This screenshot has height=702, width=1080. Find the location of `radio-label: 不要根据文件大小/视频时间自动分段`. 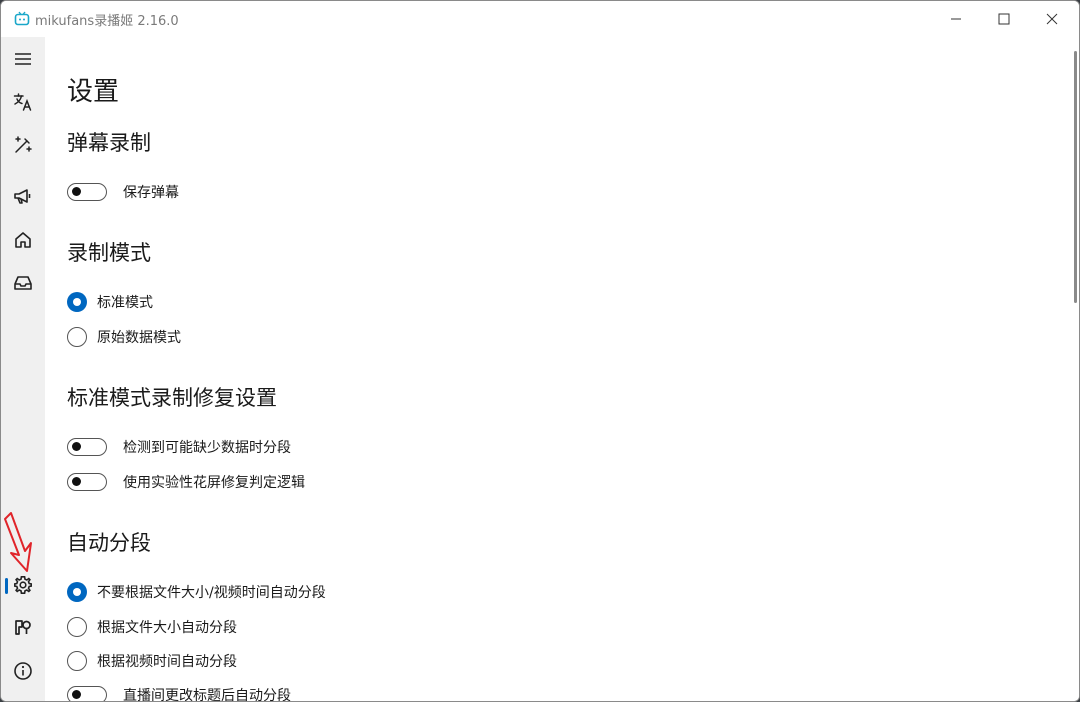

radio-label: 不要根据文件大小/视频时间自动分段 is located at coordinates (211, 593).